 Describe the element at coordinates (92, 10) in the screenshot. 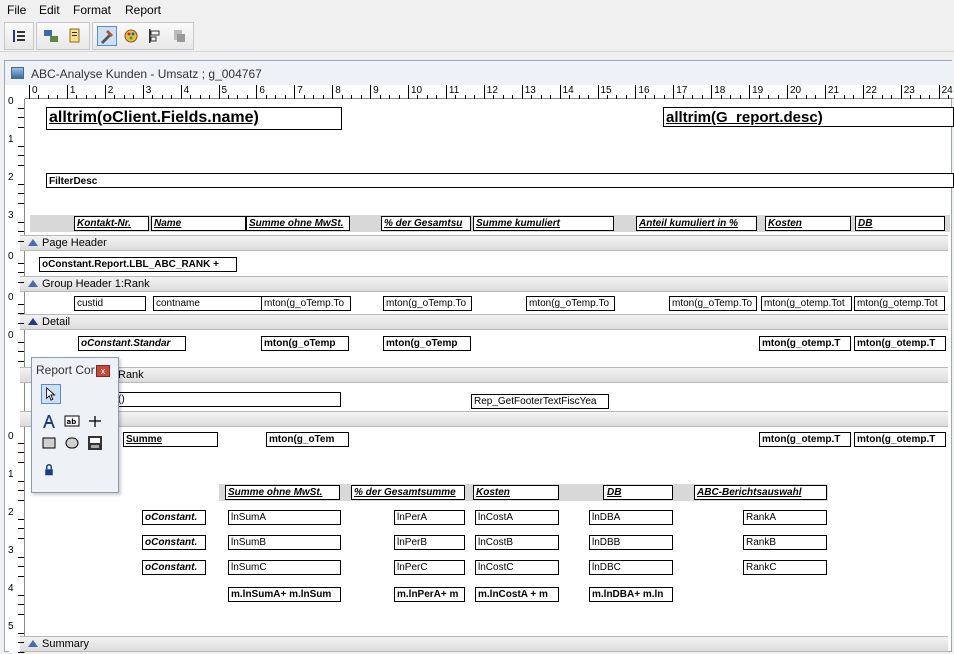

I see `menu-format: Format` at that location.